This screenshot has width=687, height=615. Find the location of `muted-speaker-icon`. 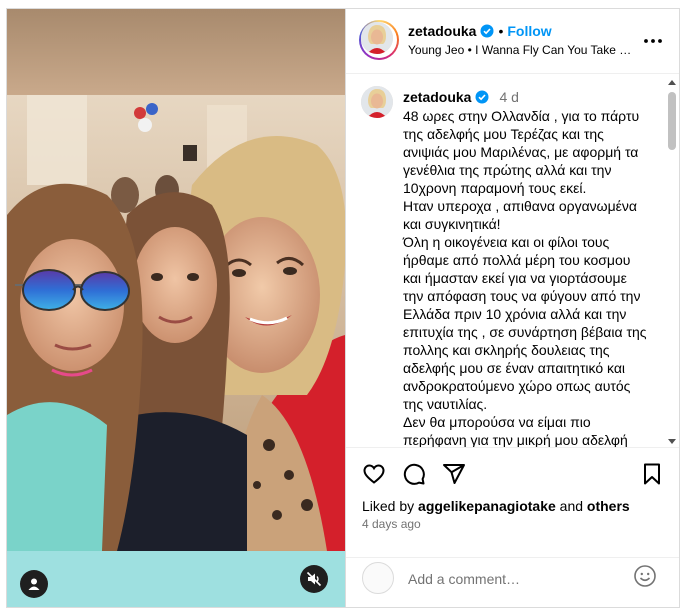

muted-speaker-icon is located at coordinates (314, 579).